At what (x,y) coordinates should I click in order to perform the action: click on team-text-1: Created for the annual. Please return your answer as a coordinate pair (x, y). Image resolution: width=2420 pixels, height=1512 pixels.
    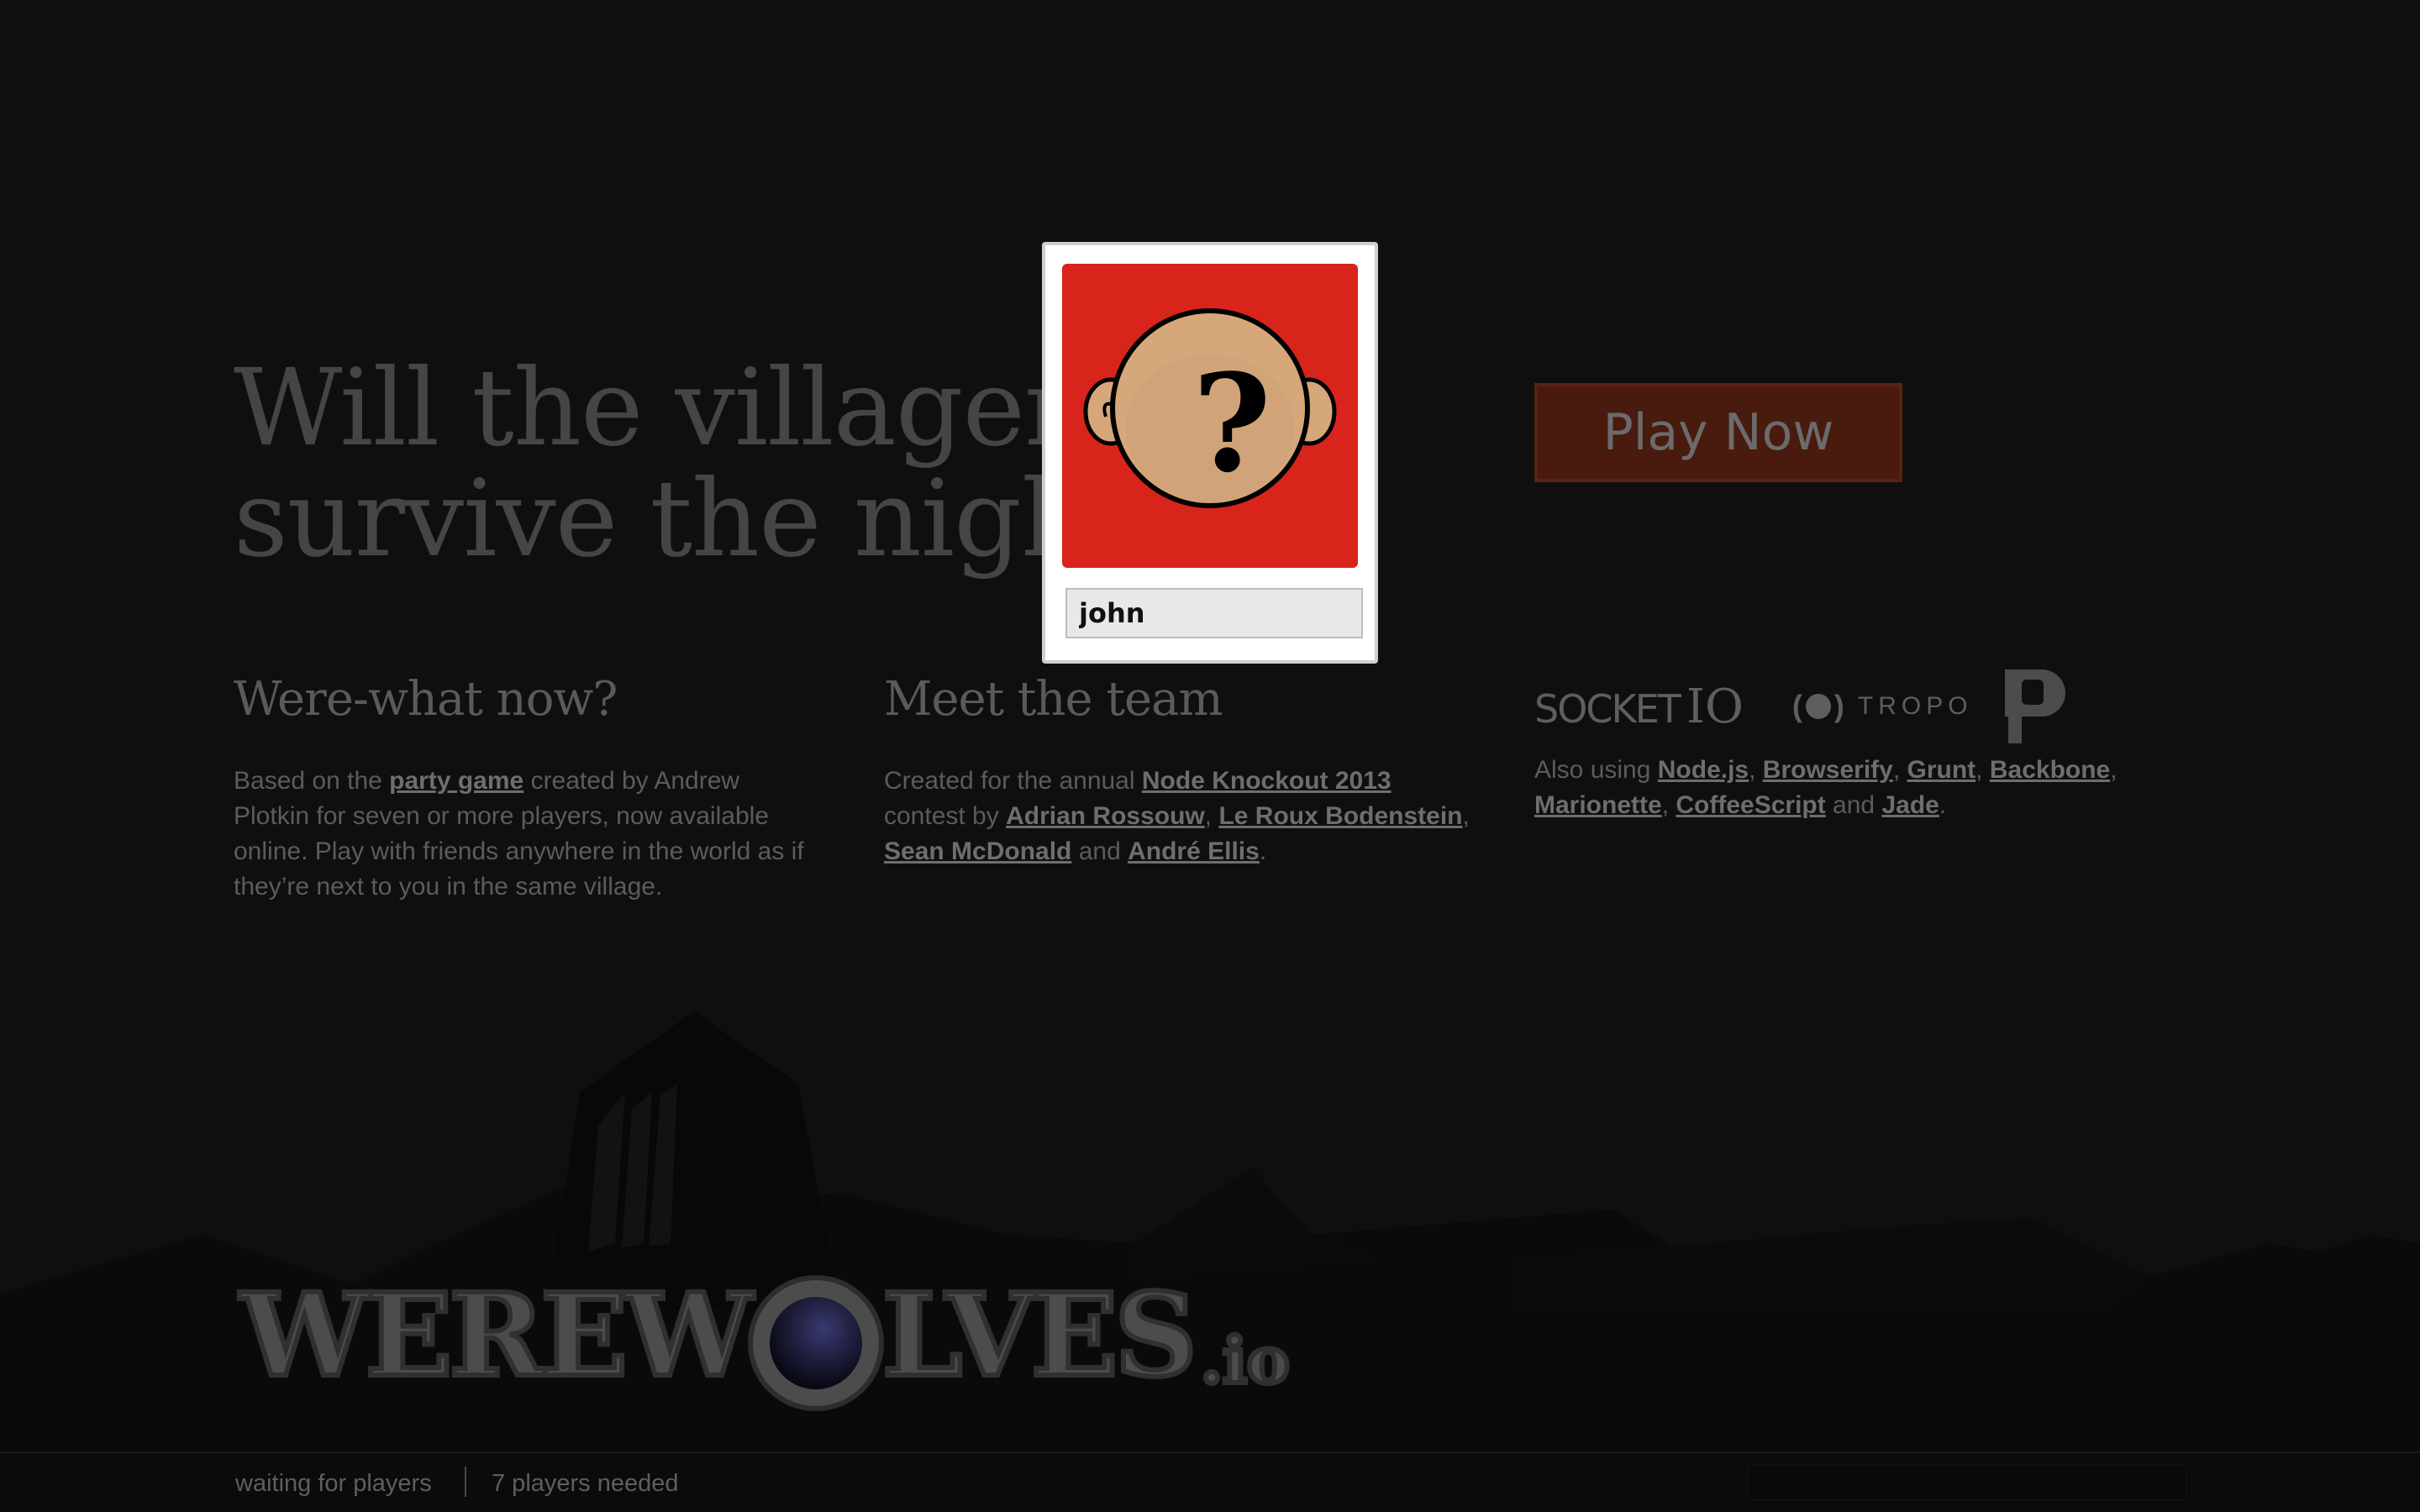
    Looking at the image, I should click on (1013, 781).